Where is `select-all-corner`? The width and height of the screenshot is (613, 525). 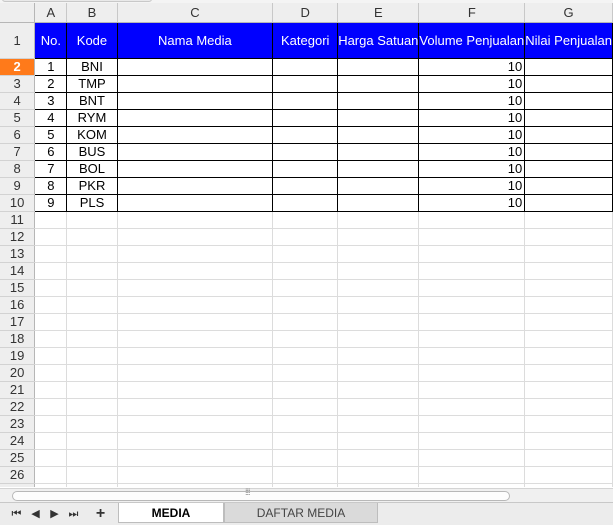
select-all-corner is located at coordinates (18, 13).